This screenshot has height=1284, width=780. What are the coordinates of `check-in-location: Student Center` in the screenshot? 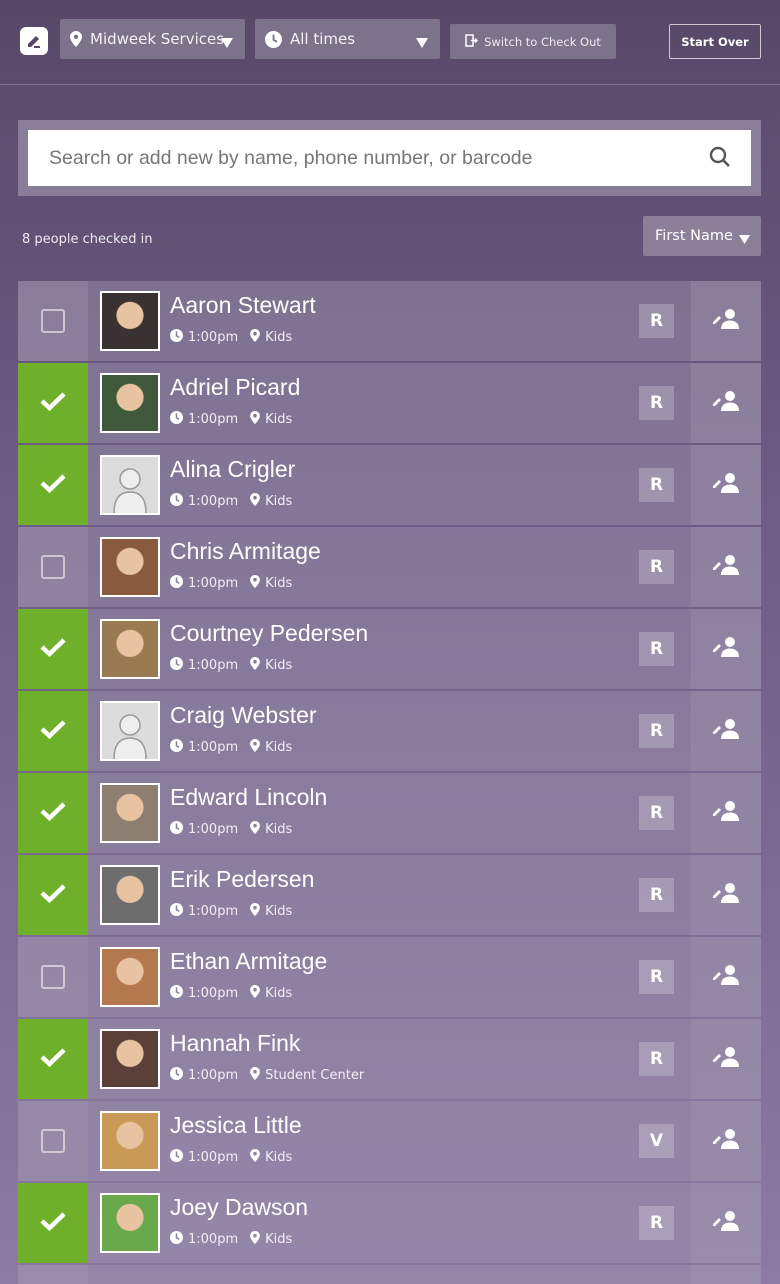 It's located at (315, 1075).